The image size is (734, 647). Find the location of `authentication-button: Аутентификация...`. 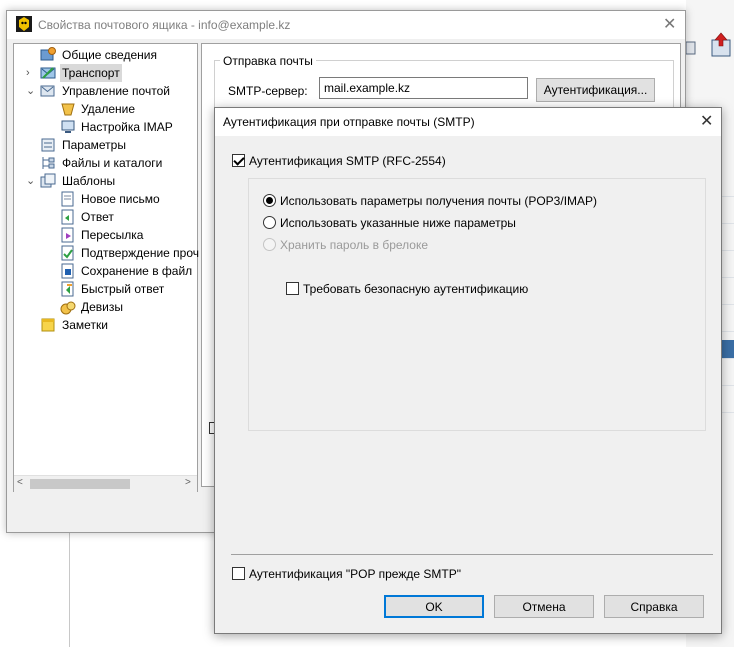

authentication-button: Аутентификация... is located at coordinates (595, 90).